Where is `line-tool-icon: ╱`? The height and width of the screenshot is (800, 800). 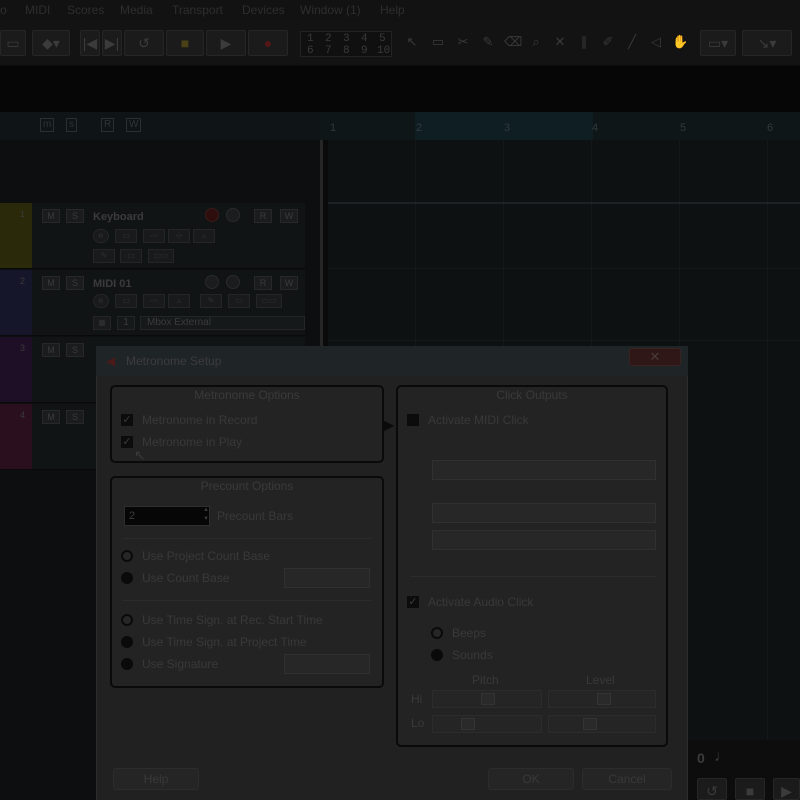 line-tool-icon: ╱ is located at coordinates (632, 43).